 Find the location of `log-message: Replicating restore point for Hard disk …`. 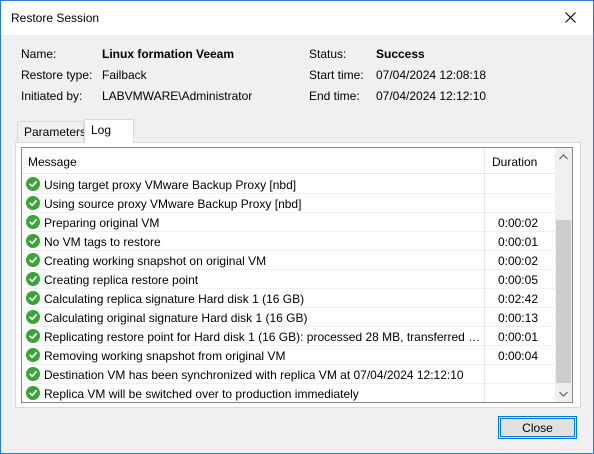

log-message: Replicating restore point for Hard disk … is located at coordinates (263, 337).